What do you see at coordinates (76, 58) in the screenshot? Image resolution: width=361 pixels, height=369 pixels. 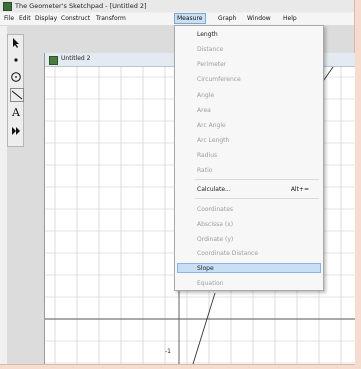 I see `document-title: Untitled 2` at bounding box center [76, 58].